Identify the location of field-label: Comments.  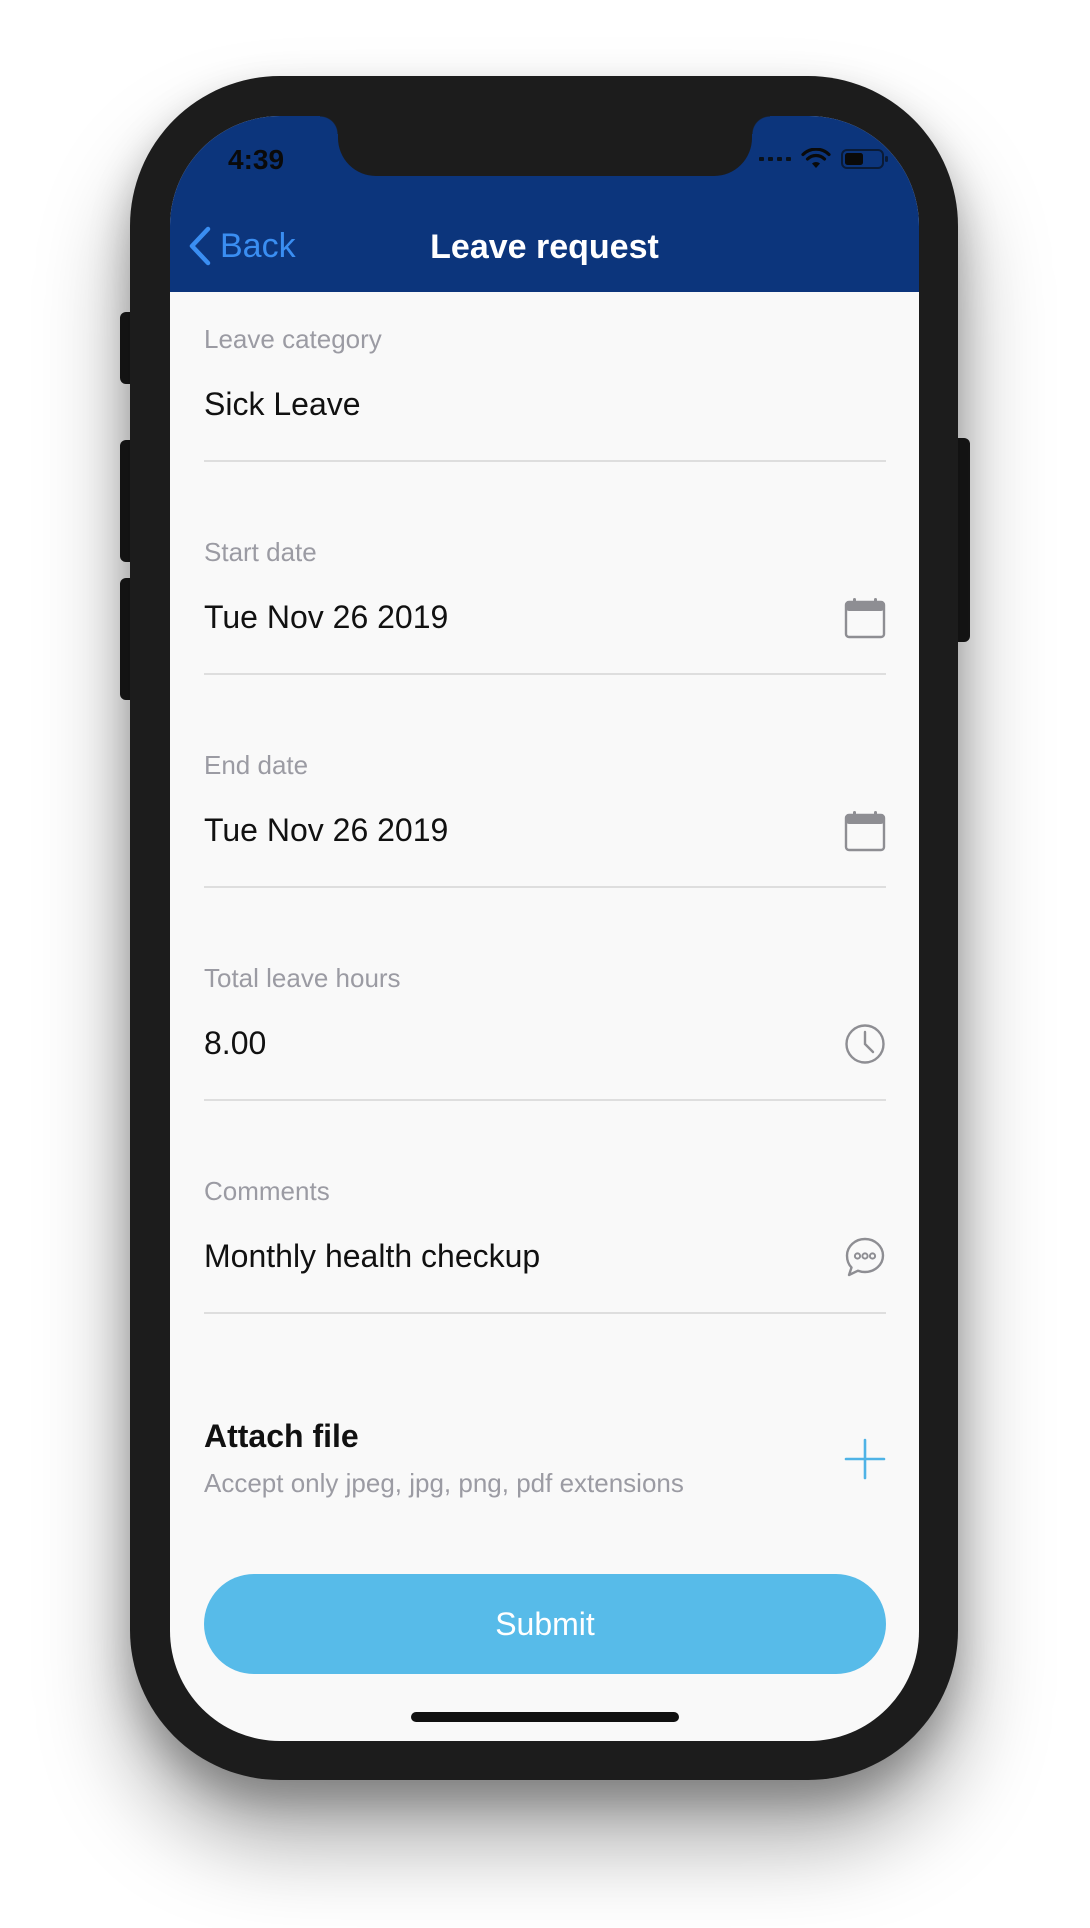
(267, 1191).